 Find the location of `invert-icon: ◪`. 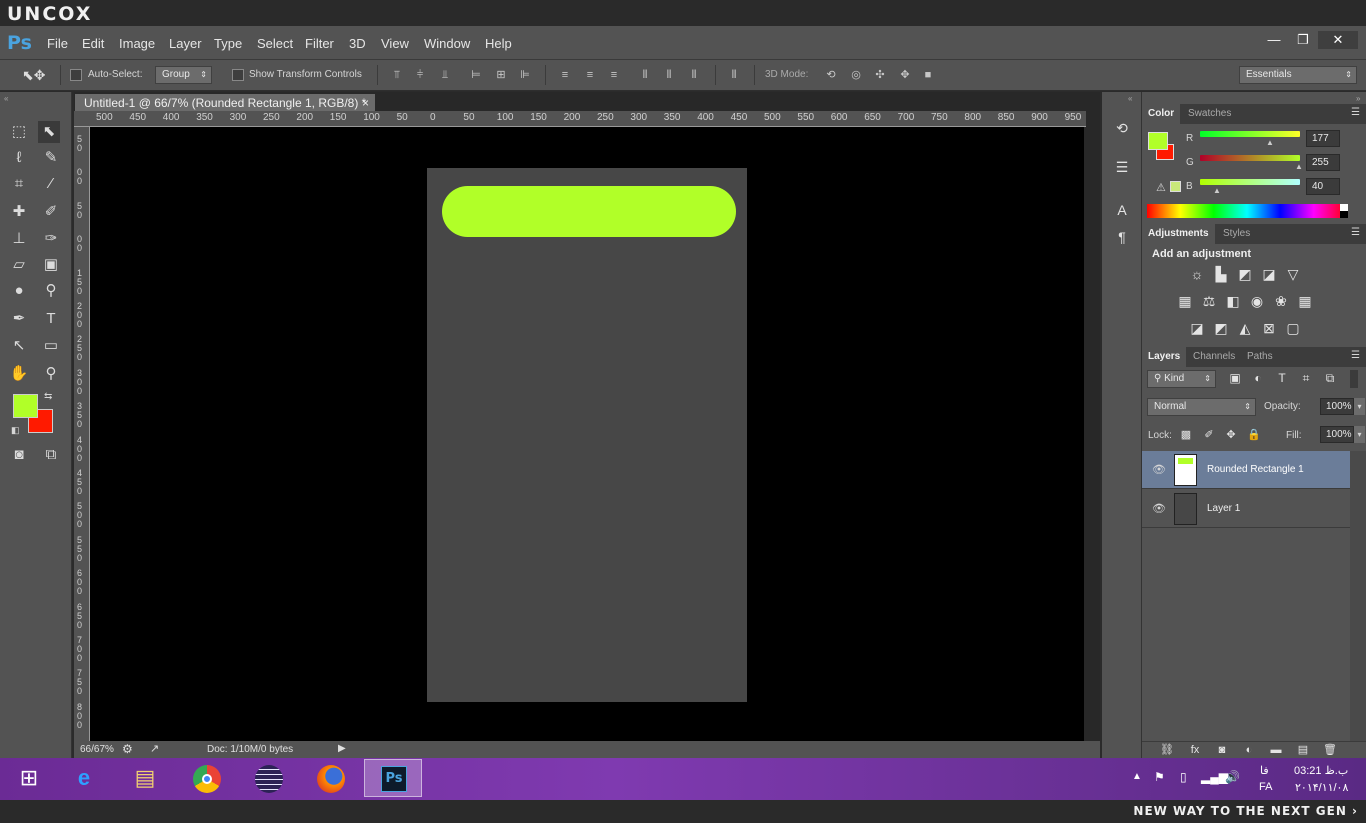

invert-icon: ◪ is located at coordinates (1197, 328).